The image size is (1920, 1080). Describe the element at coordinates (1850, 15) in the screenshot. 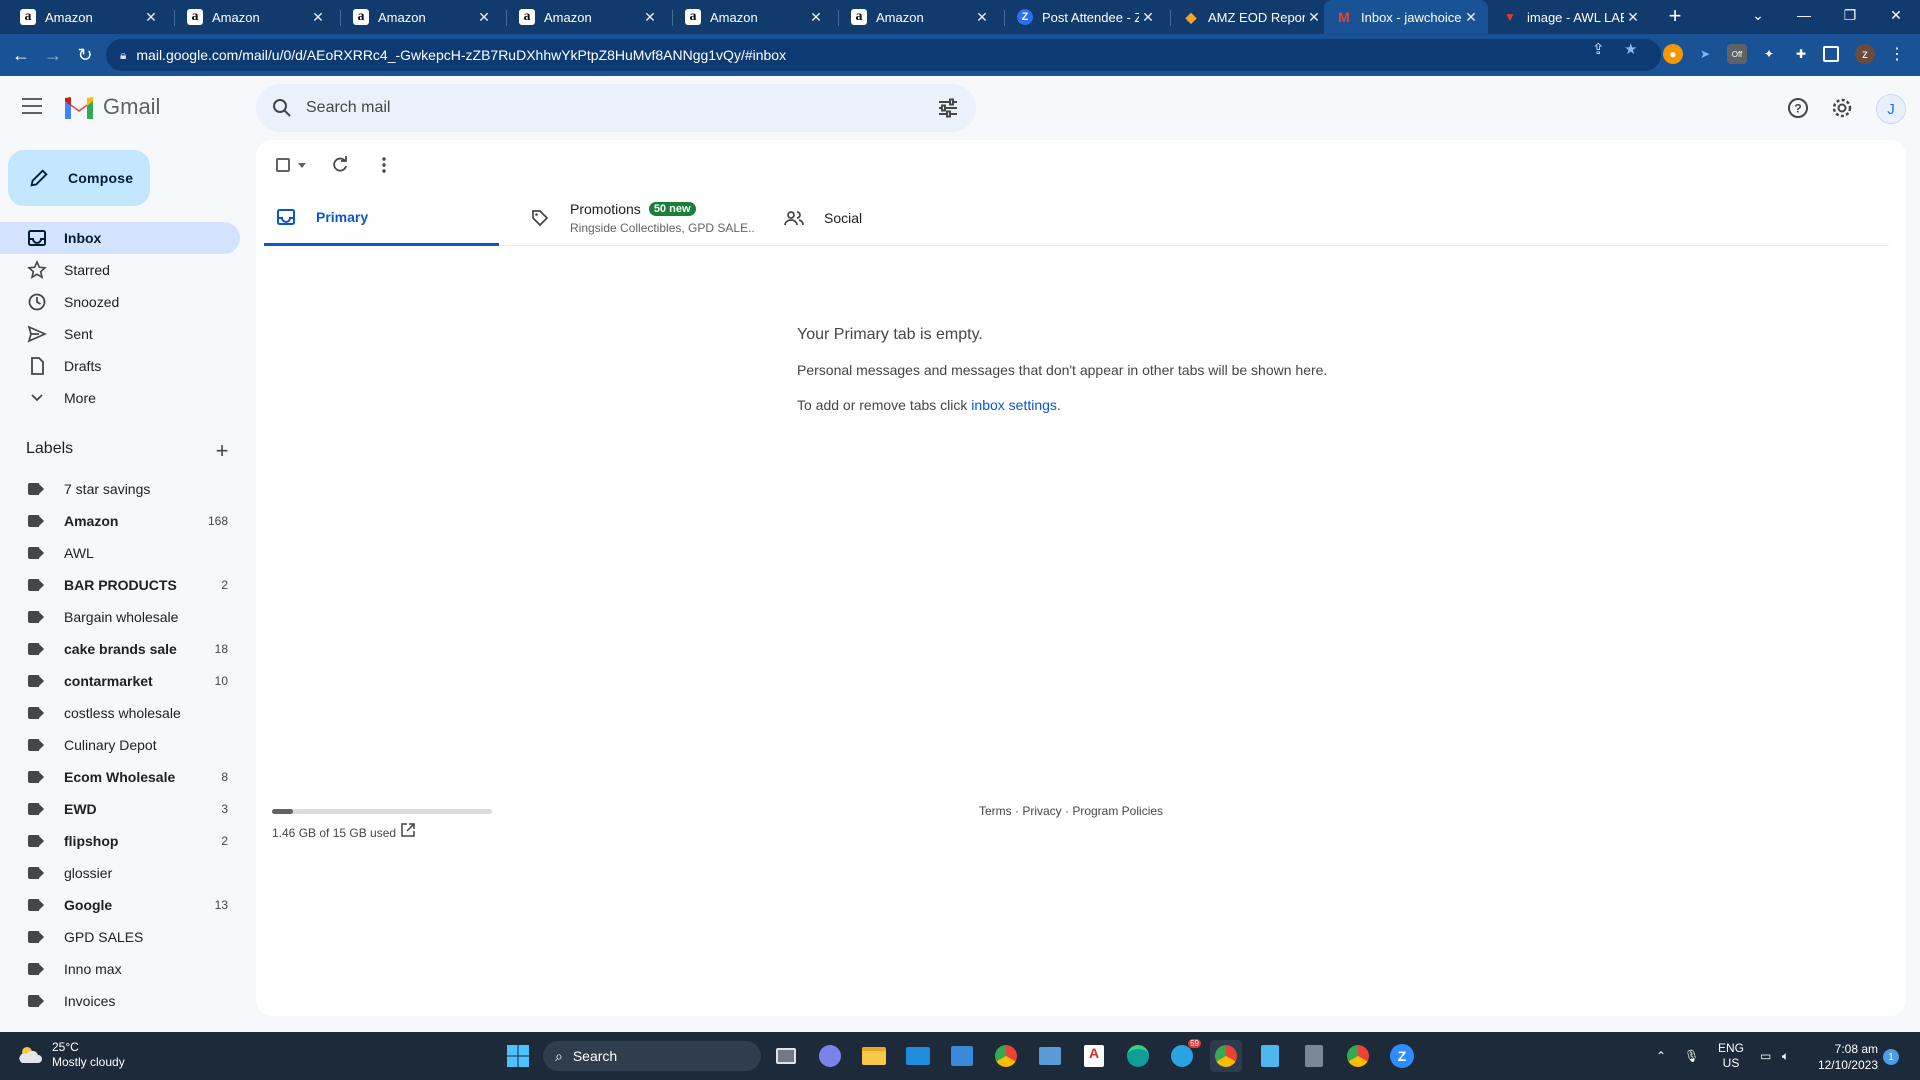

I see `restore-button: ❐` at that location.